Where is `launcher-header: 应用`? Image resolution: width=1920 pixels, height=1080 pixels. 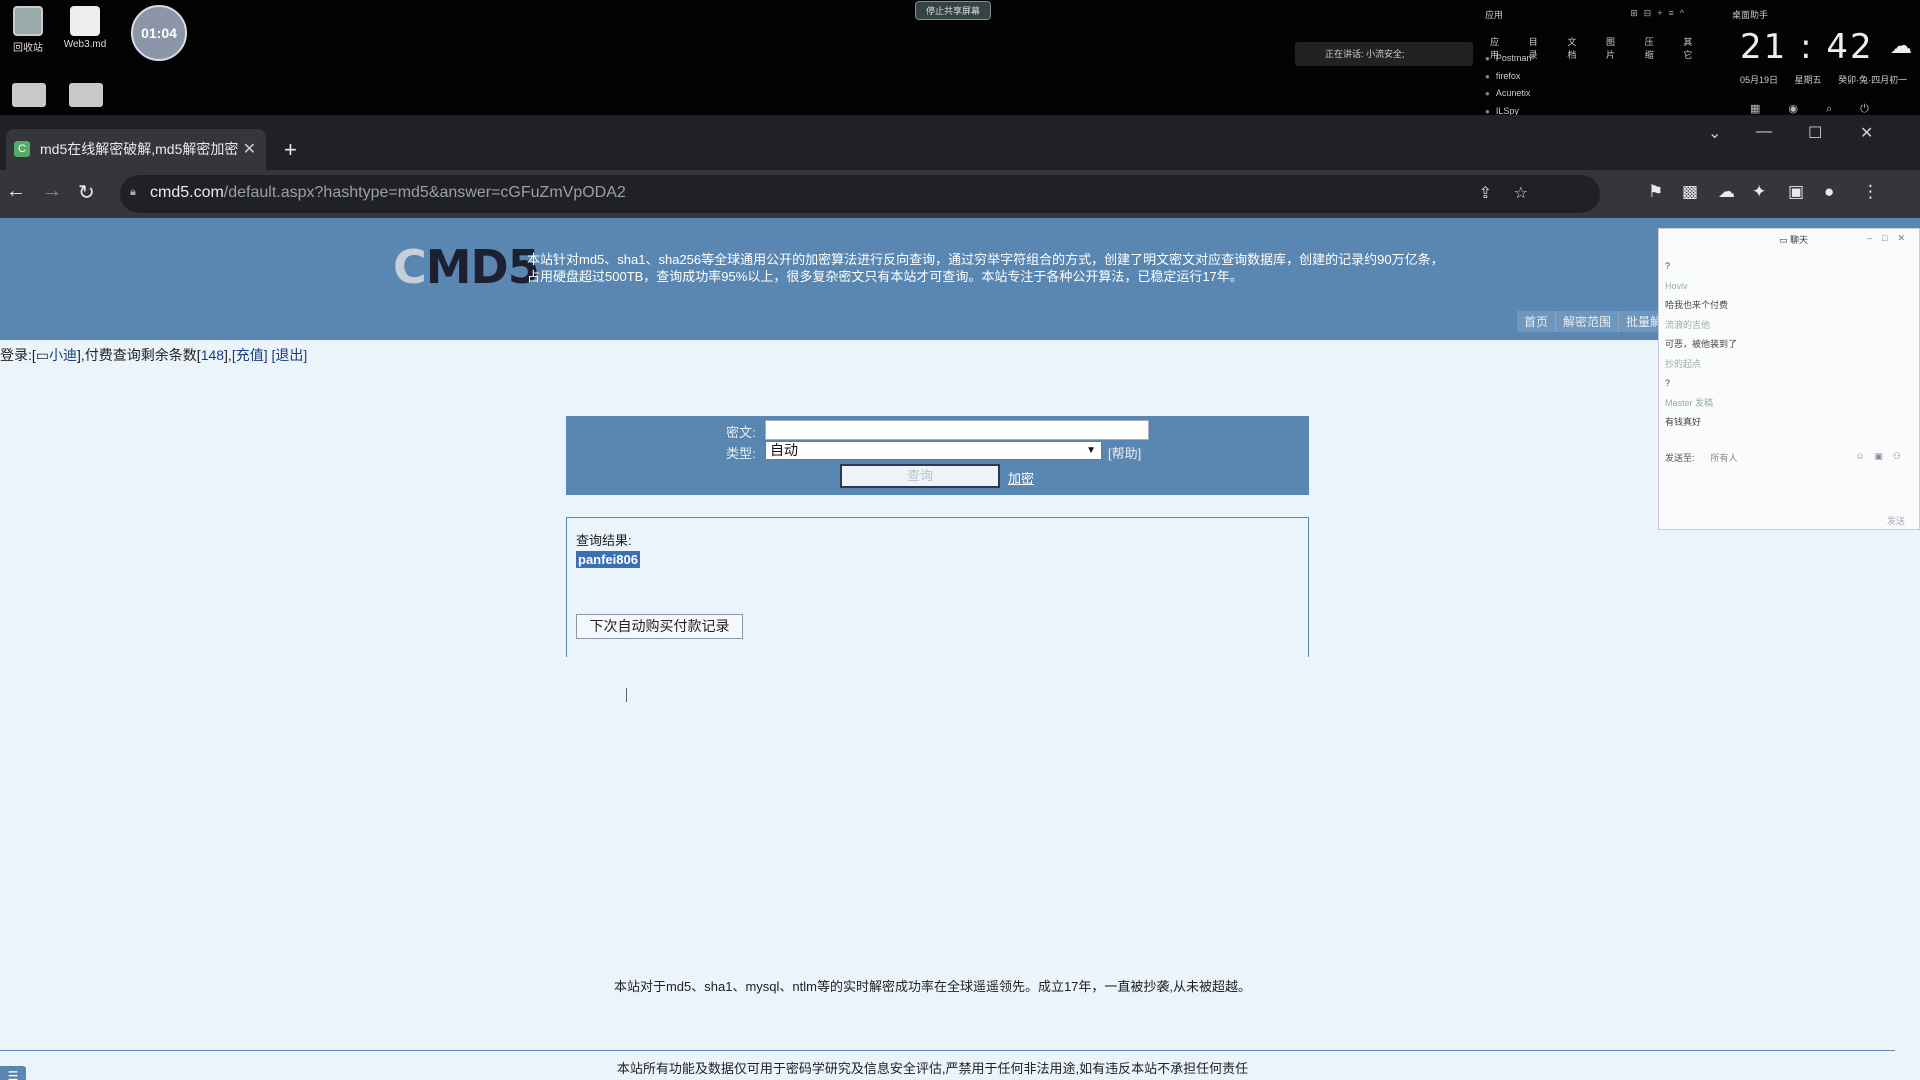 launcher-header: 应用 is located at coordinates (1494, 15).